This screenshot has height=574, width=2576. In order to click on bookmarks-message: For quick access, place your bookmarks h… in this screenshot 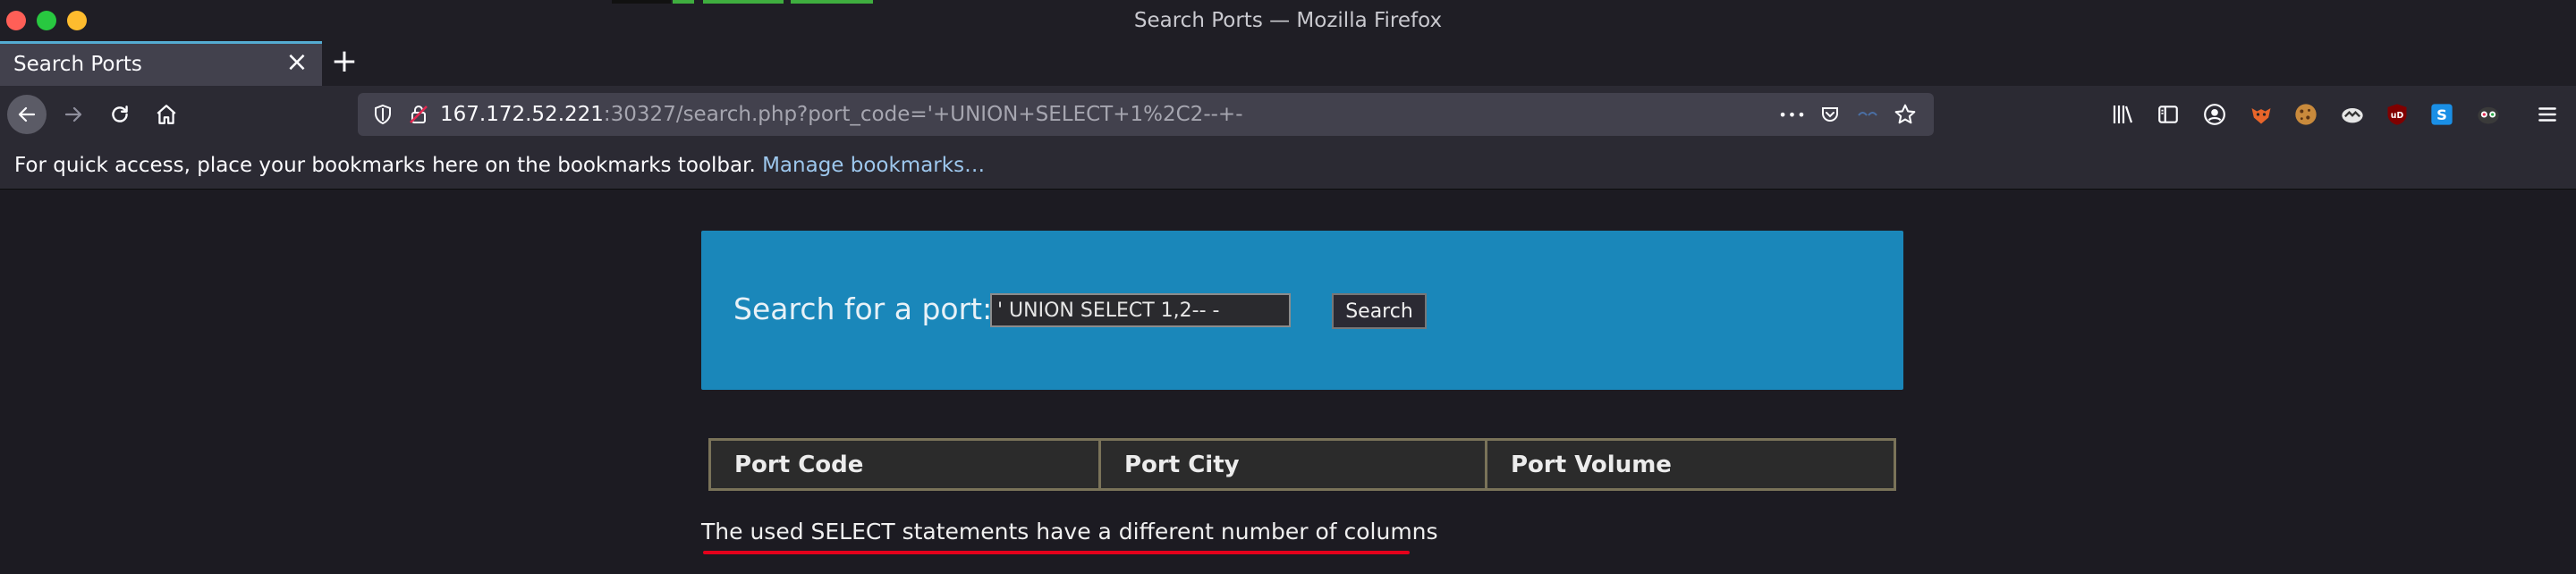, I will do `click(499, 165)`.